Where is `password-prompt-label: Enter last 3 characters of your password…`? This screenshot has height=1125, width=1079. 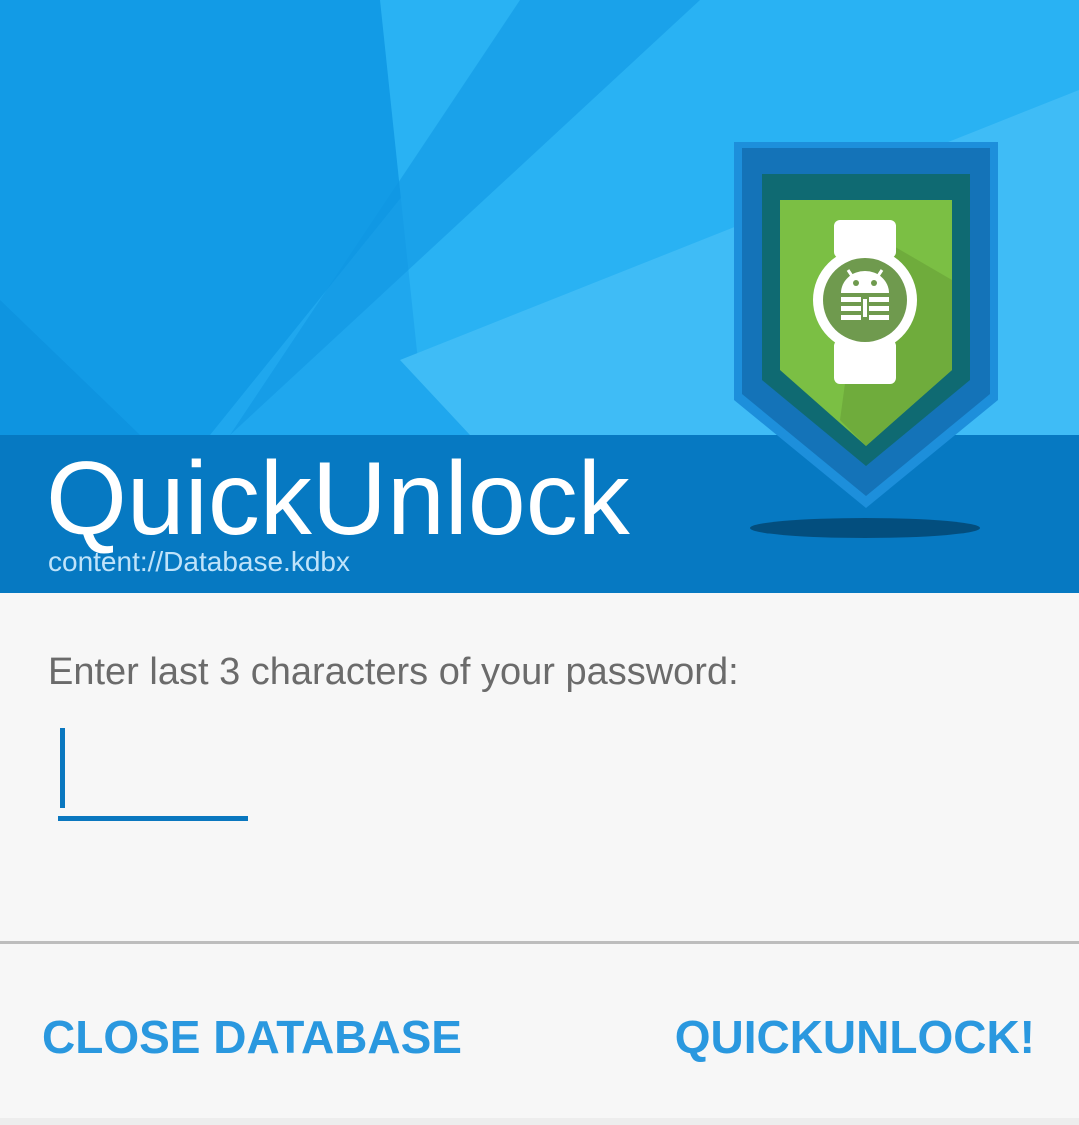
password-prompt-label: Enter last 3 characters of your password… is located at coordinates (393, 672).